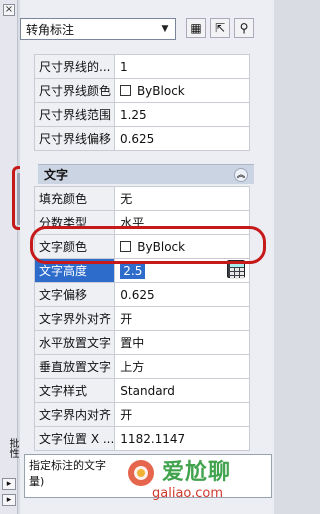 The image size is (320, 514). Describe the element at coordinates (67, 465) in the screenshot. I see `description-line-1: 指定标注的文字` at that location.